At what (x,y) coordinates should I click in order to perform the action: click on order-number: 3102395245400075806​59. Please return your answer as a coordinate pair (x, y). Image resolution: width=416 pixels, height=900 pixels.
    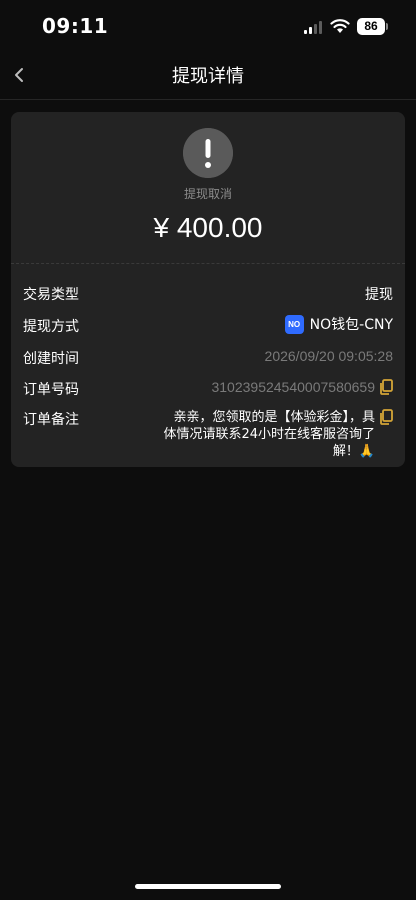
    Looking at the image, I should click on (302, 387).